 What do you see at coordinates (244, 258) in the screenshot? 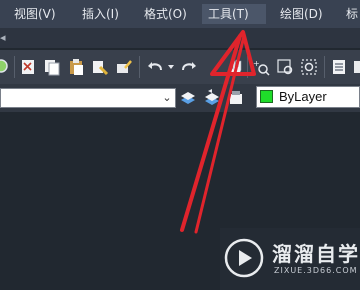
I see `watermark-logo-icon` at bounding box center [244, 258].